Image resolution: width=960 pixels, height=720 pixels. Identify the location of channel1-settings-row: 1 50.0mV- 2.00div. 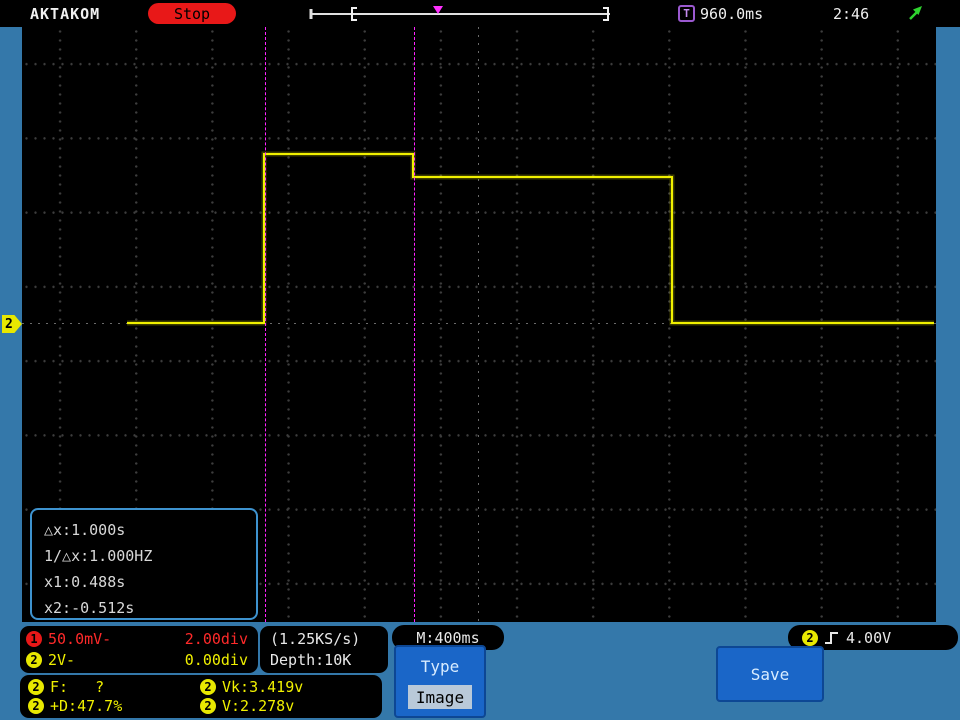
(137, 639).